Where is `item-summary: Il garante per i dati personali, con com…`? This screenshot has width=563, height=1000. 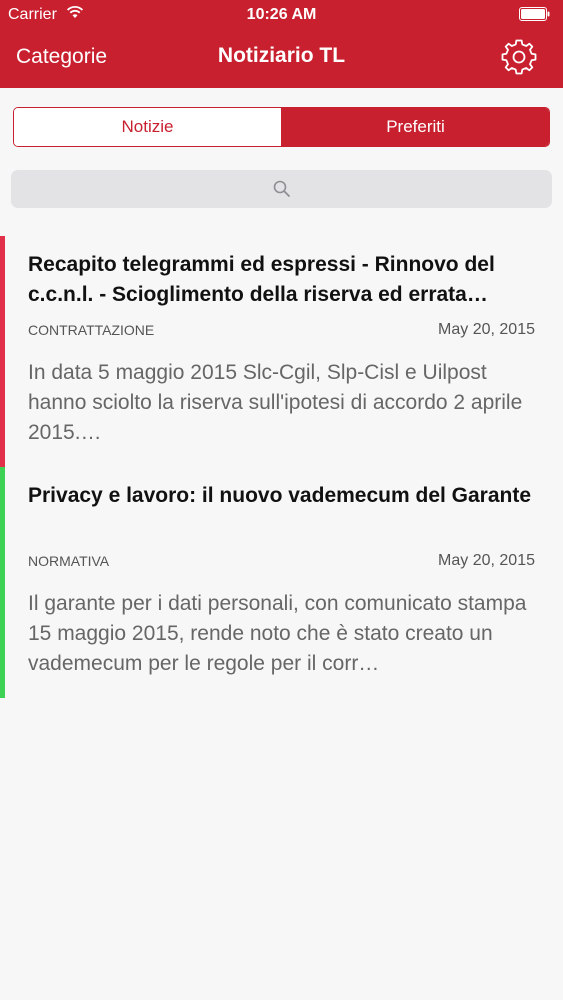 item-summary: Il garante per i dati personali, con com… is located at coordinates (277, 633).